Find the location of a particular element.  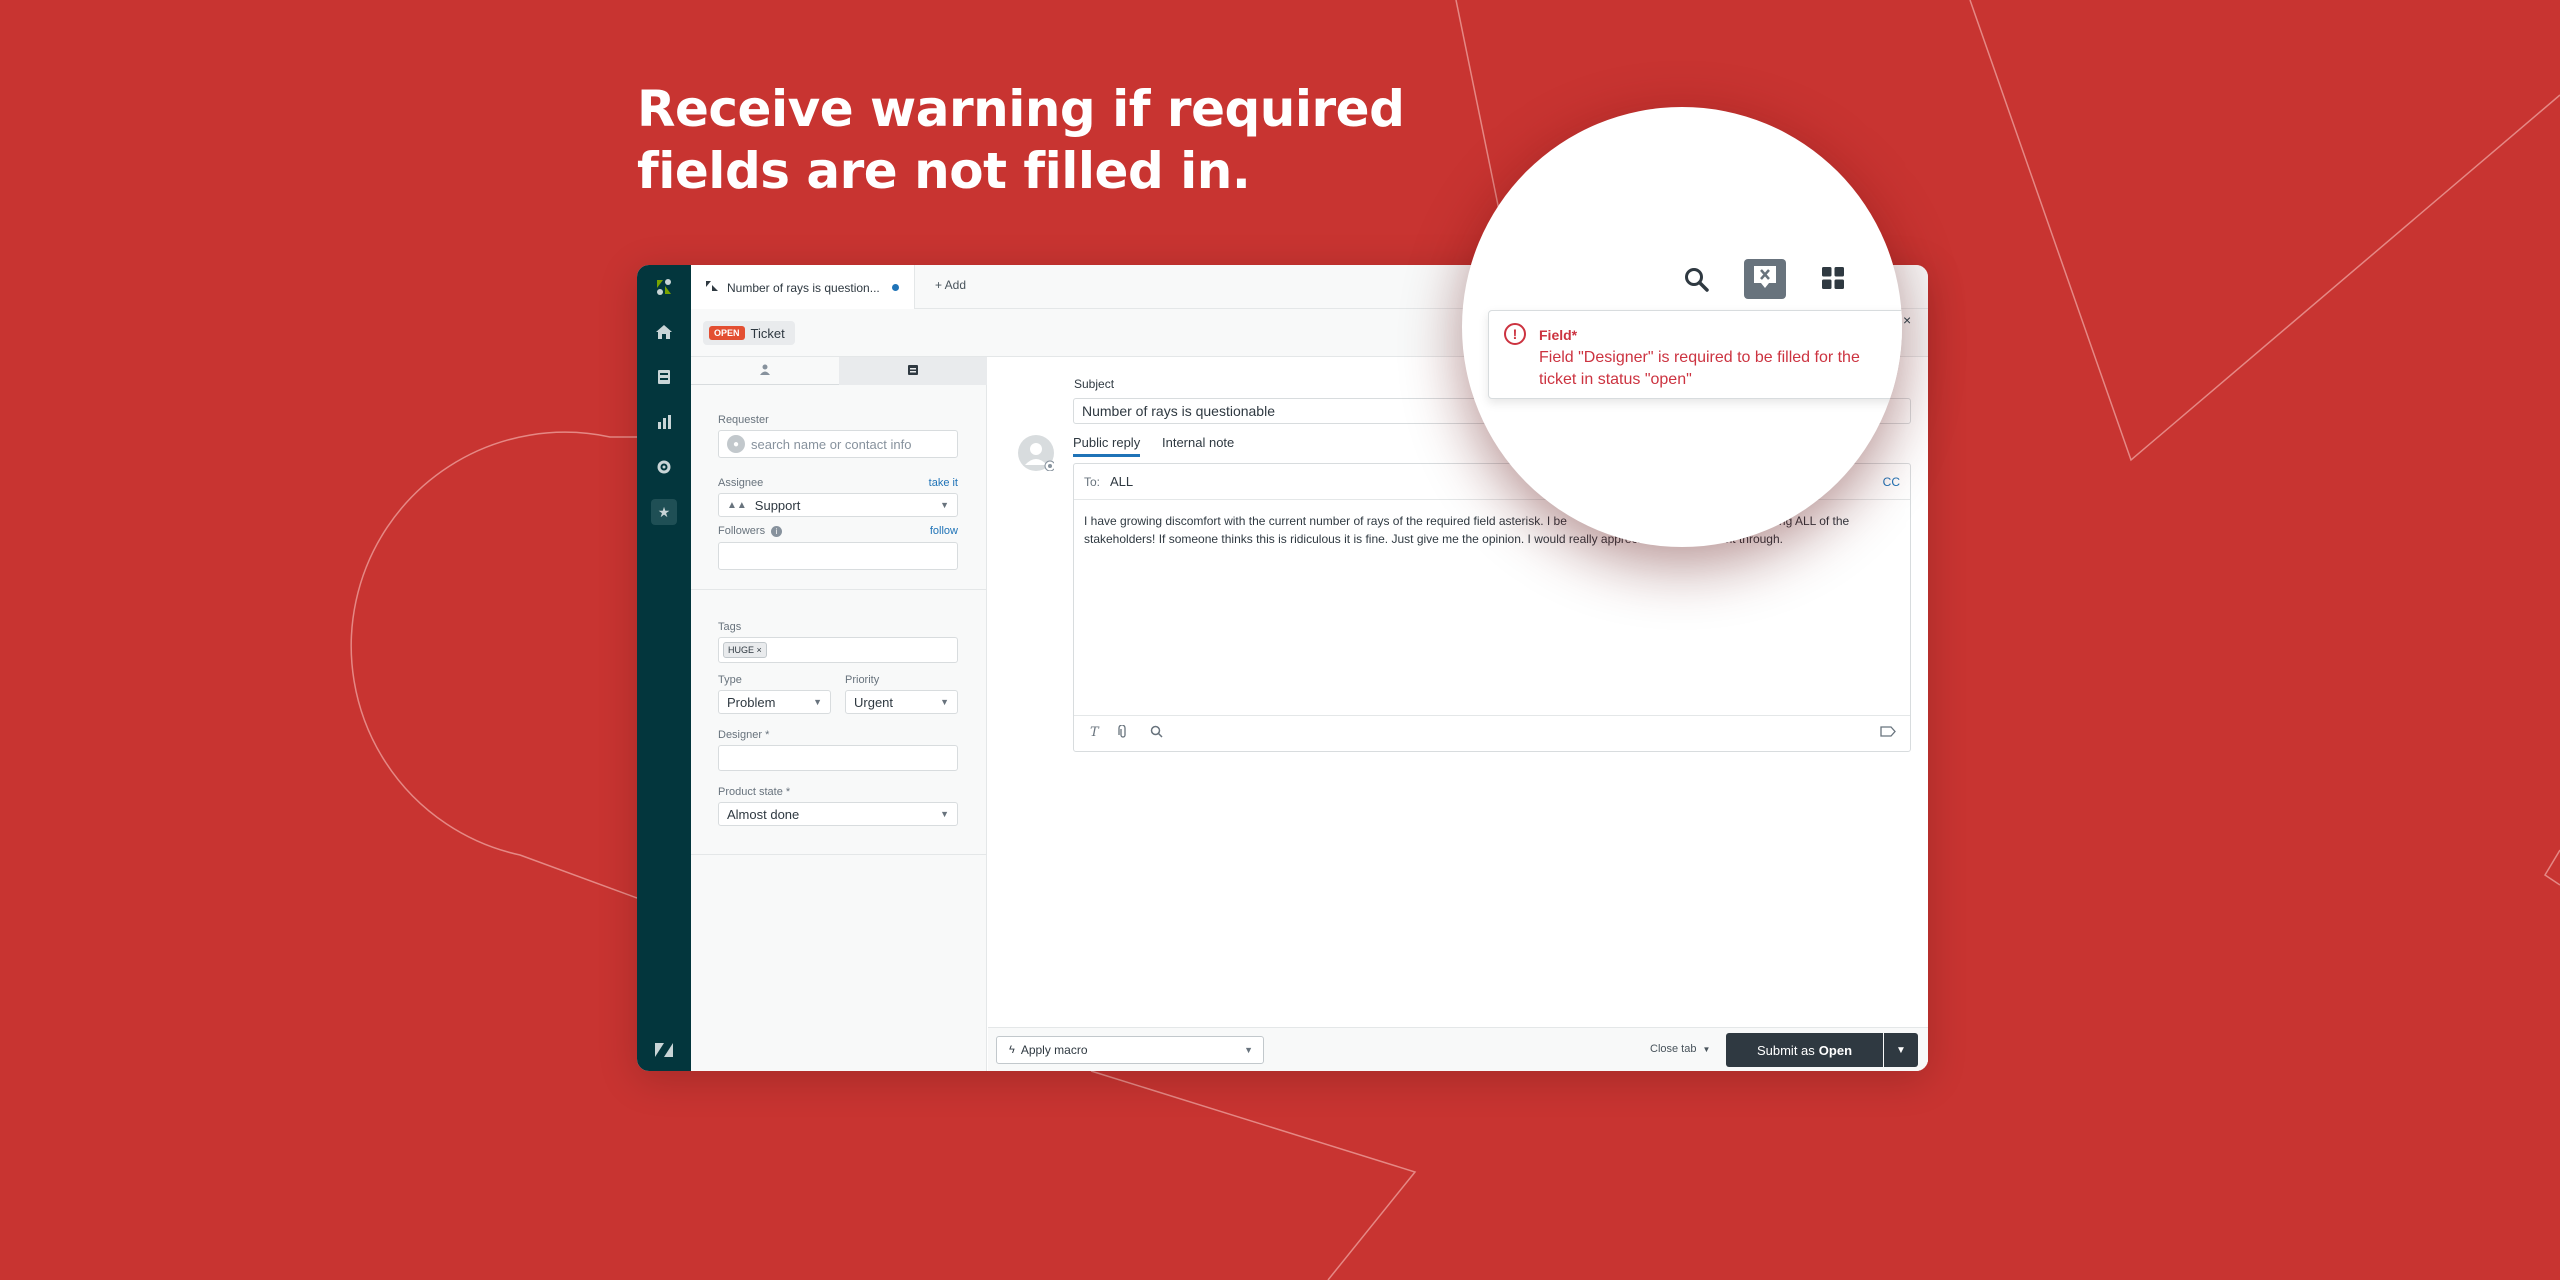

user-icon is located at coordinates (765, 371).